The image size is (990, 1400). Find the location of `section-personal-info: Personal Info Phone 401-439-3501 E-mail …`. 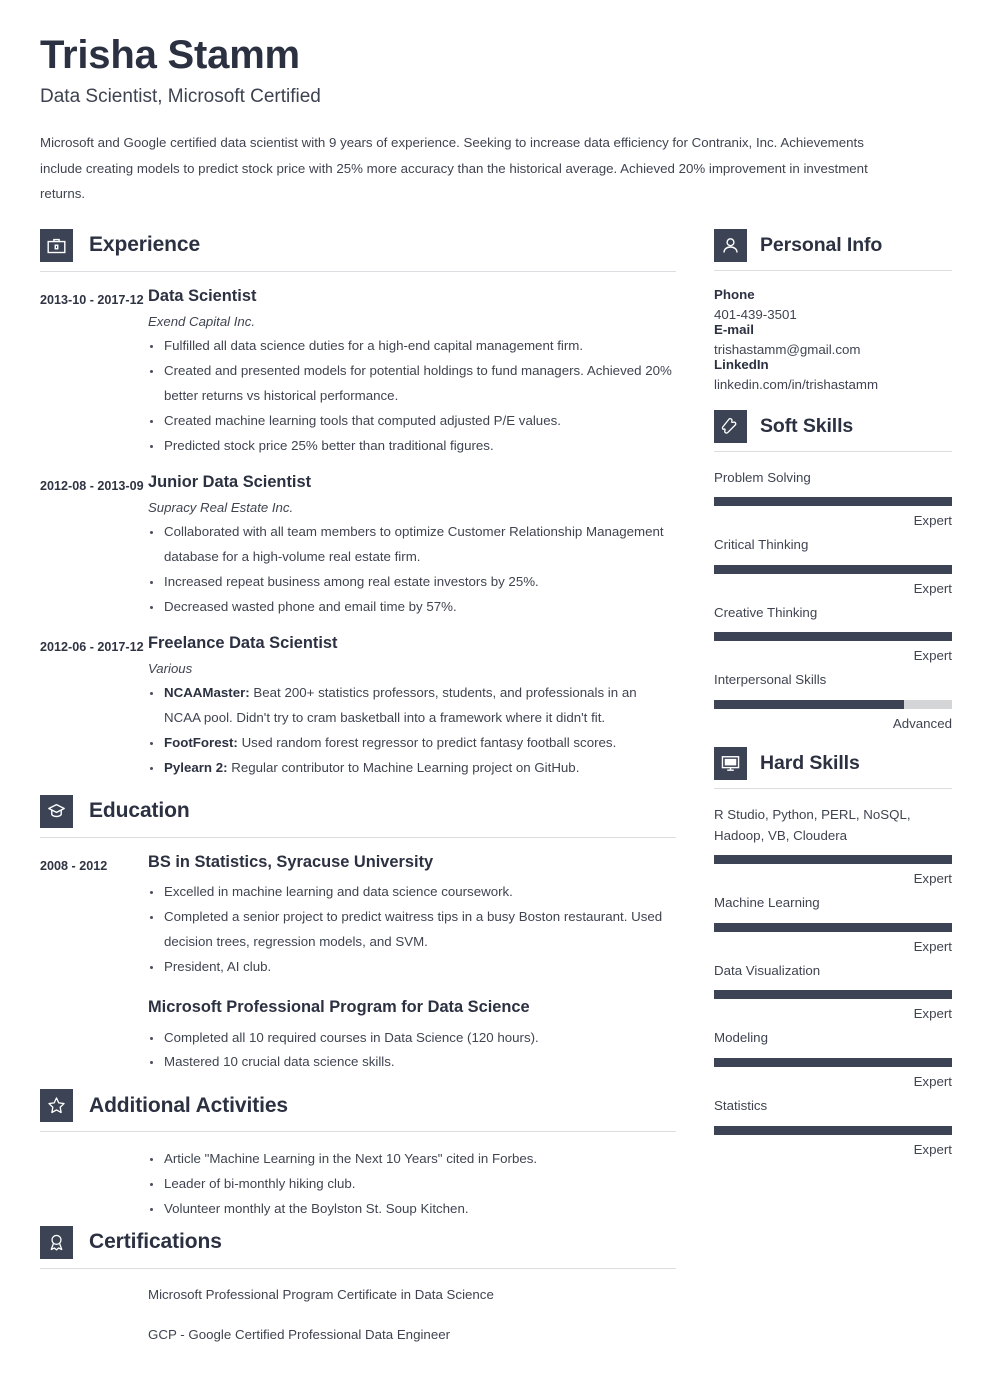

section-personal-info: Personal Info Phone 401-439-3501 E-mail … is located at coordinates (833, 310).